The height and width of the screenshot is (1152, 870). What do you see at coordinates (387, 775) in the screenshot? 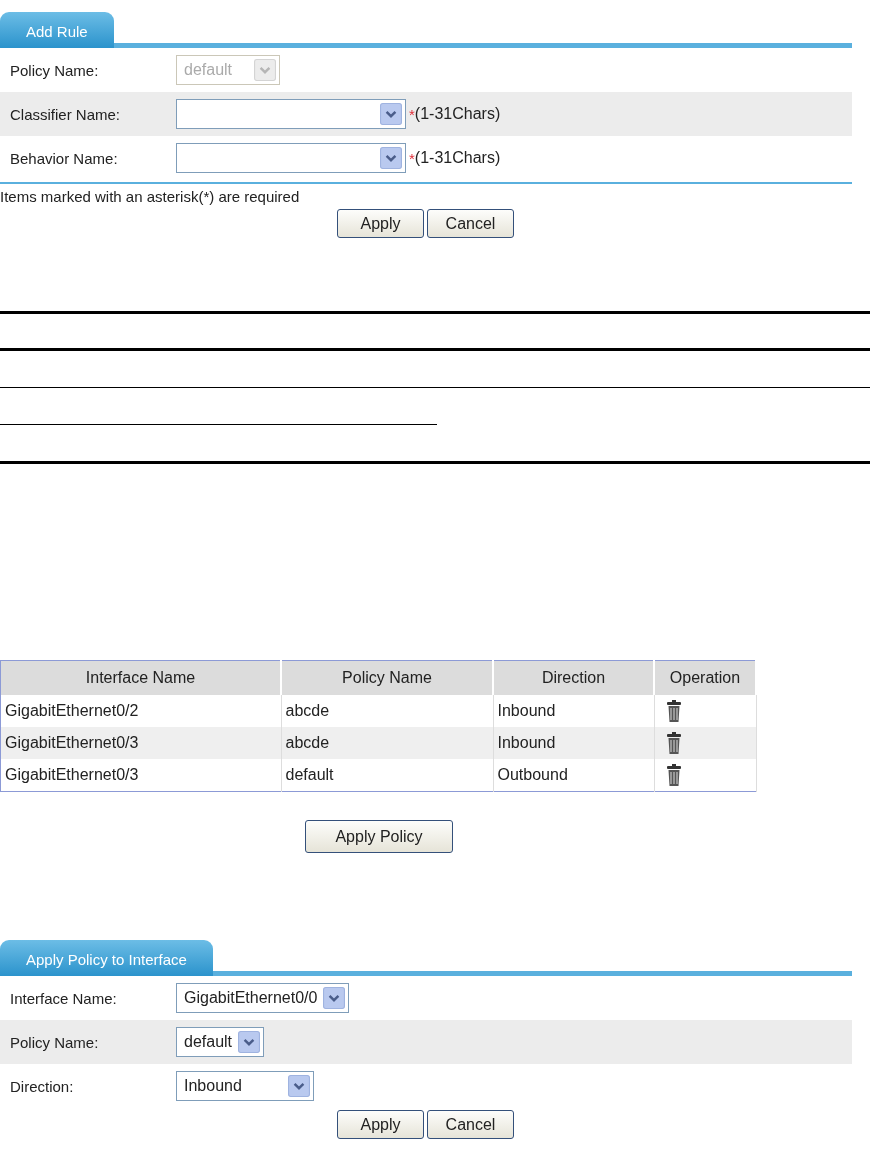
I see `table-cell: default` at bounding box center [387, 775].